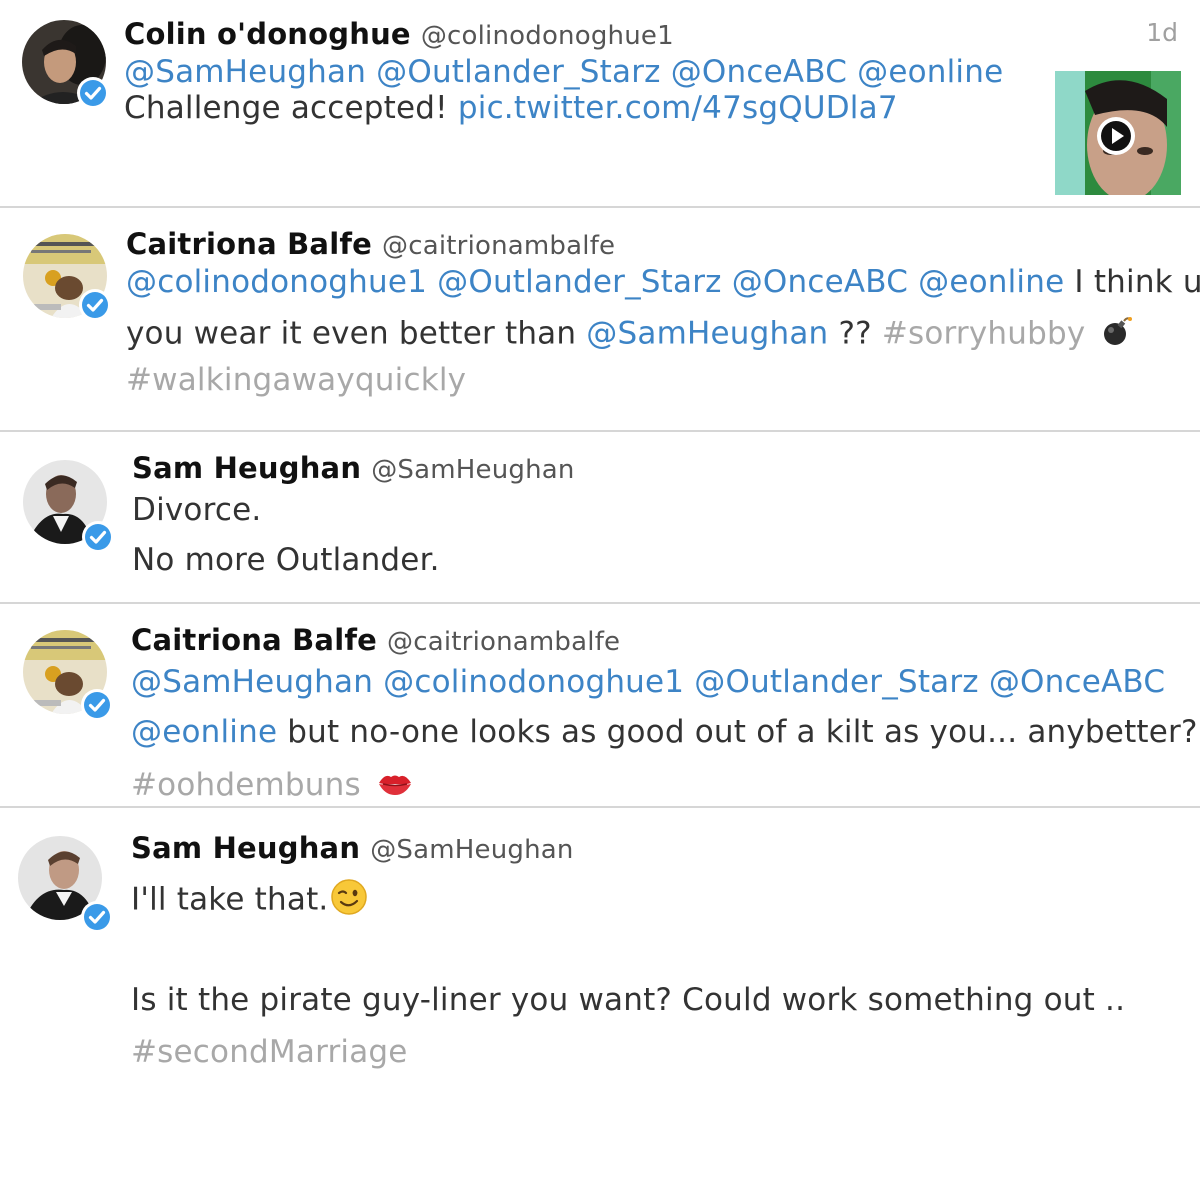  I want to click on tweet-text: I'll take that., so click(230, 899).